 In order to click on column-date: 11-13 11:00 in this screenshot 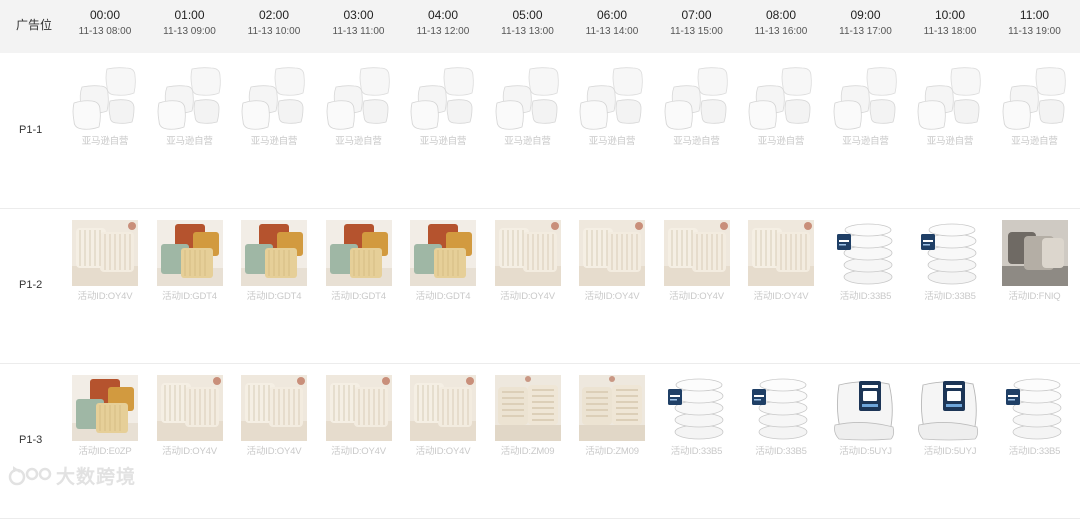, I will do `click(358, 31)`.